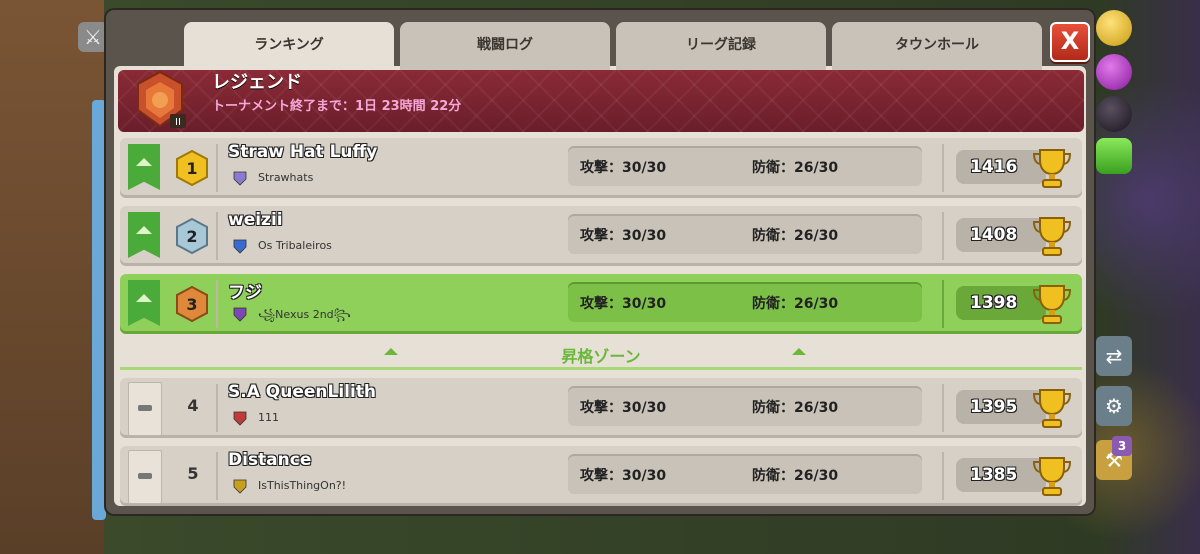  I want to click on legend-league-icon: II, so click(161, 99).